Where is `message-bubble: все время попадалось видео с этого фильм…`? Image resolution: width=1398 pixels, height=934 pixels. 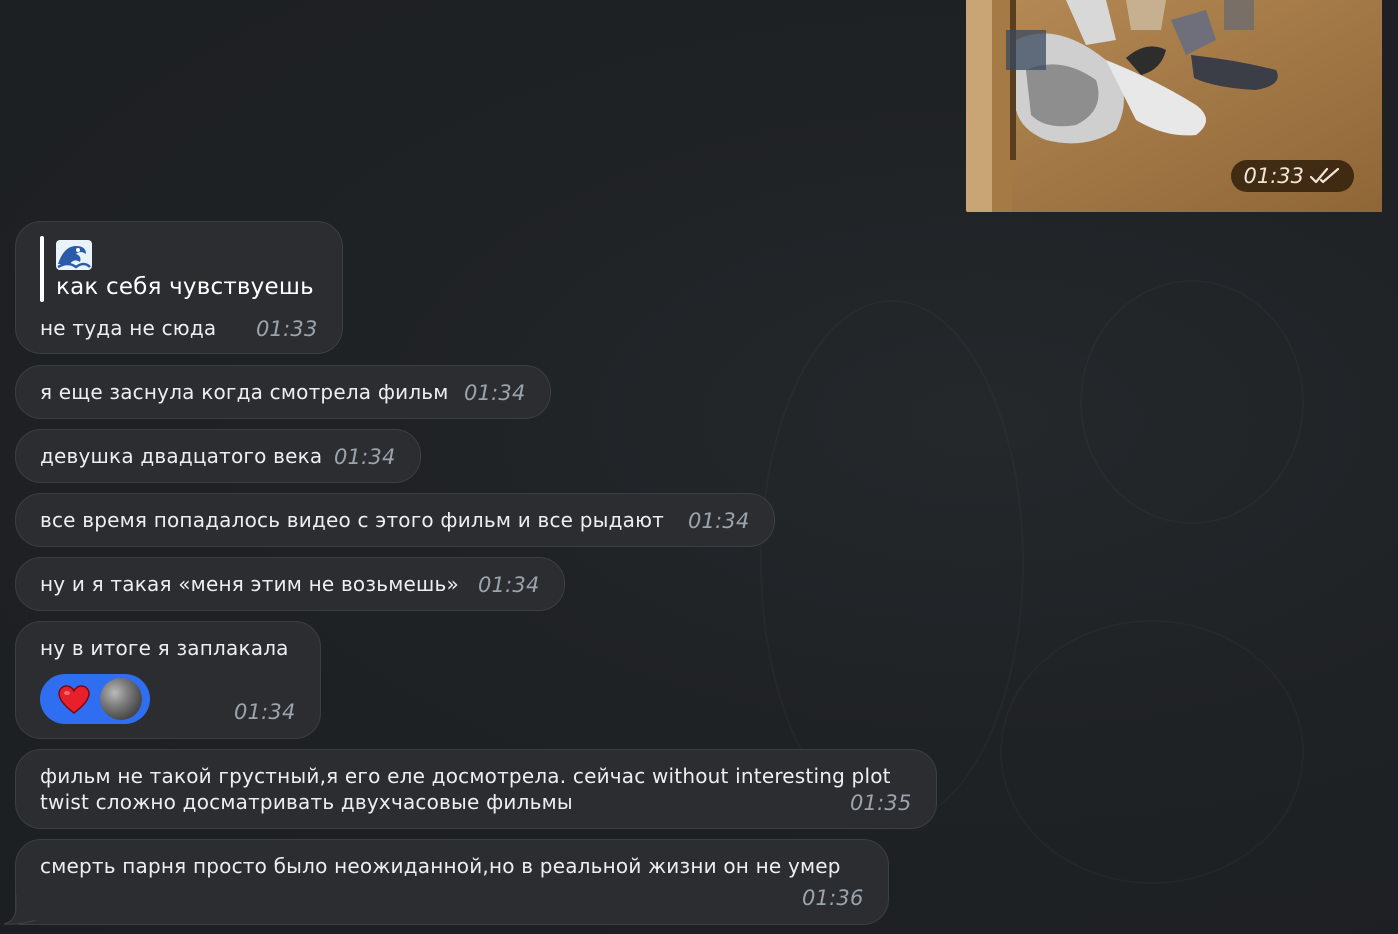 message-bubble: все время попадалось видео с этого фильм… is located at coordinates (395, 520).